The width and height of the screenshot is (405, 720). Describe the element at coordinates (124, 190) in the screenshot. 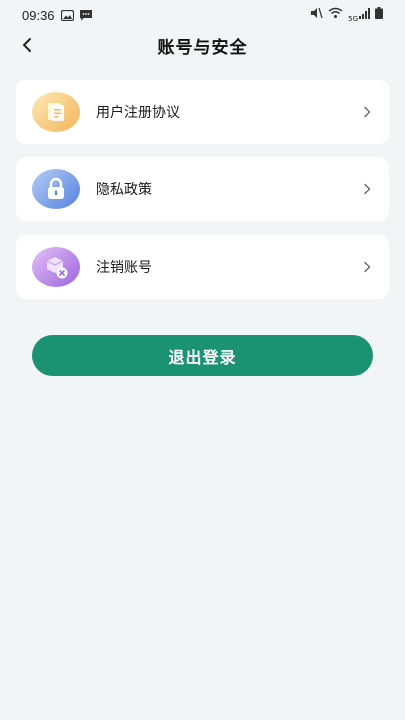

I see `menu-item-label: 隐私政策` at that location.